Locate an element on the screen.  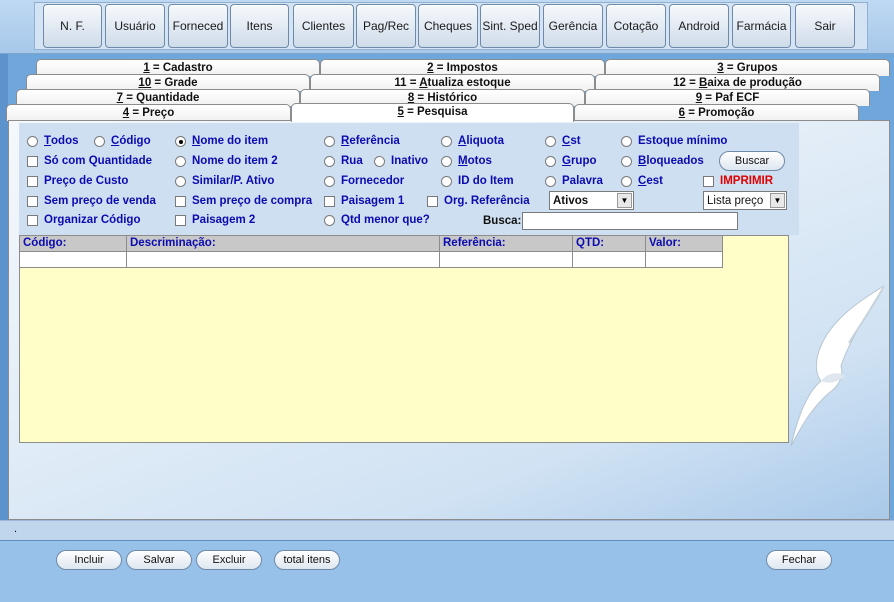
option-label: Sem preço de compra is located at coordinates (252, 201).